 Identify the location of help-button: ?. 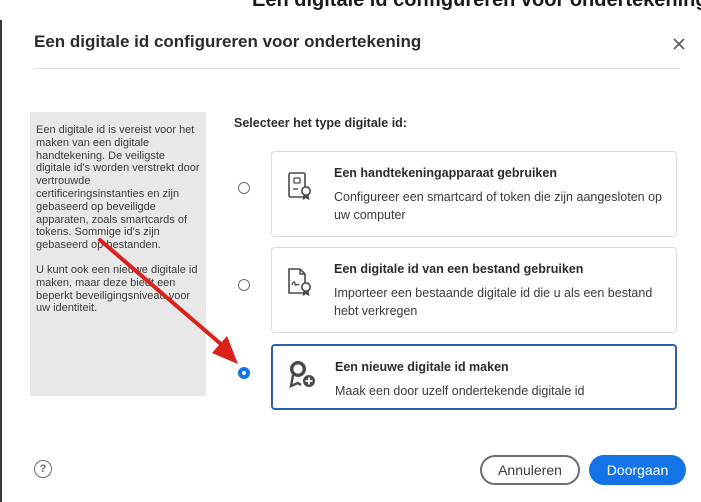
(43, 469).